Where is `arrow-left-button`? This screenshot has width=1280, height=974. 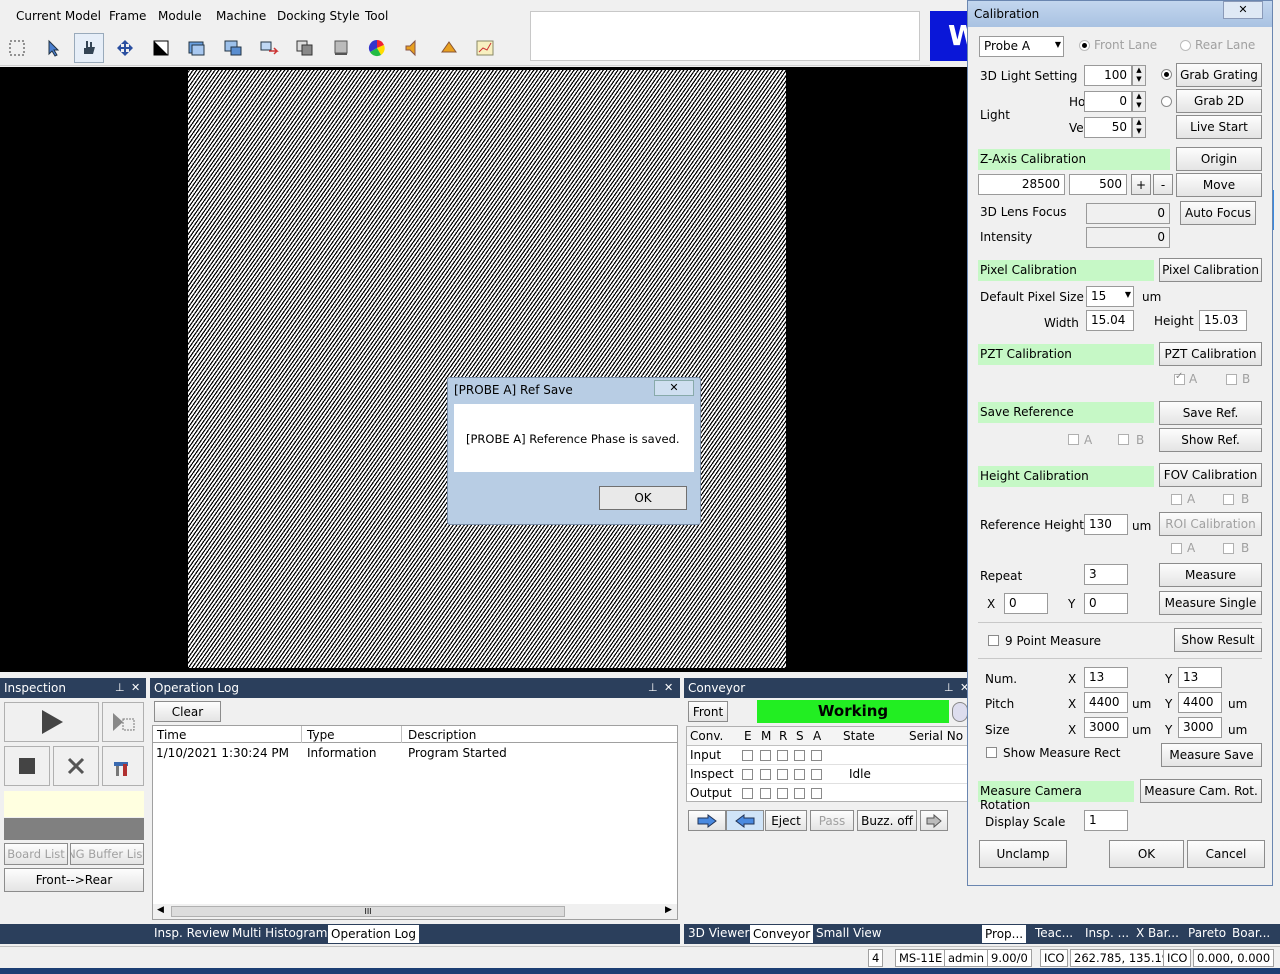
arrow-left-button is located at coordinates (745, 820).